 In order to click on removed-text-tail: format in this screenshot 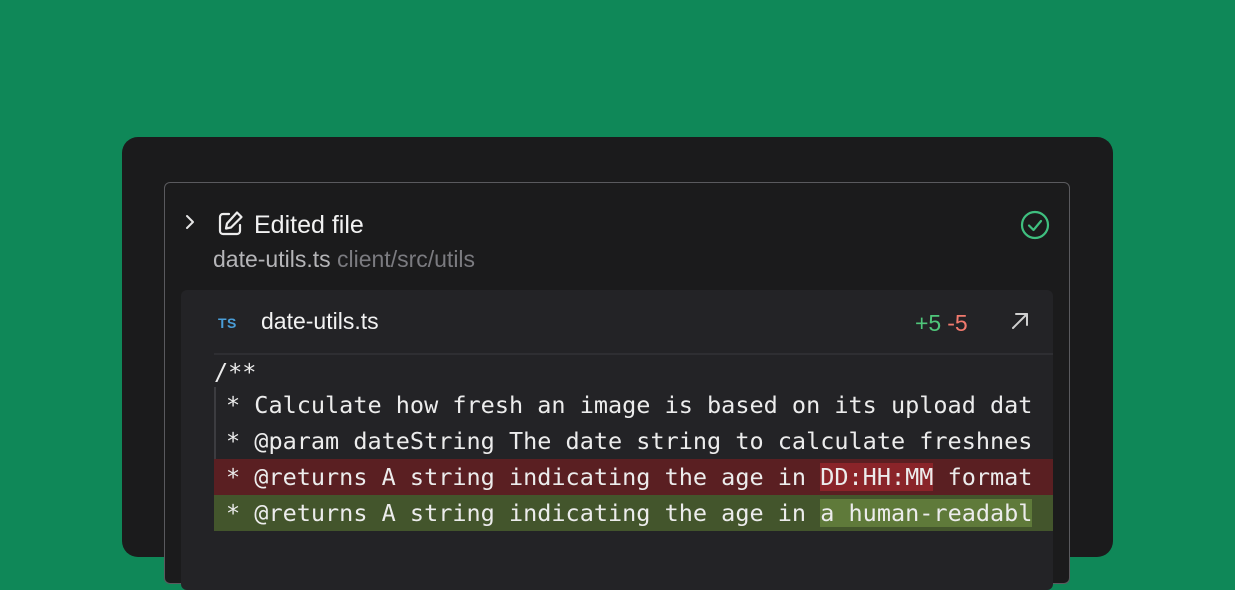, I will do `click(983, 477)`.